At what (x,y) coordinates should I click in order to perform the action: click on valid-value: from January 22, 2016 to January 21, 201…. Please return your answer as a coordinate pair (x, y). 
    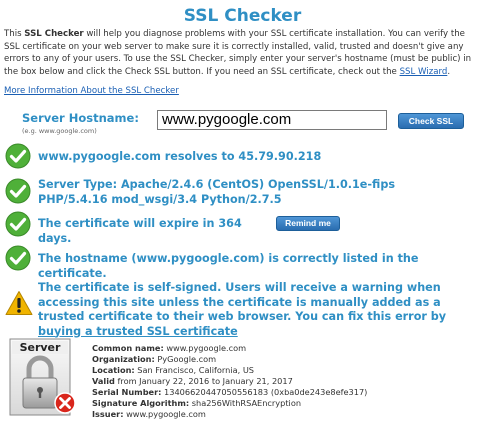
    Looking at the image, I should click on (205, 381).